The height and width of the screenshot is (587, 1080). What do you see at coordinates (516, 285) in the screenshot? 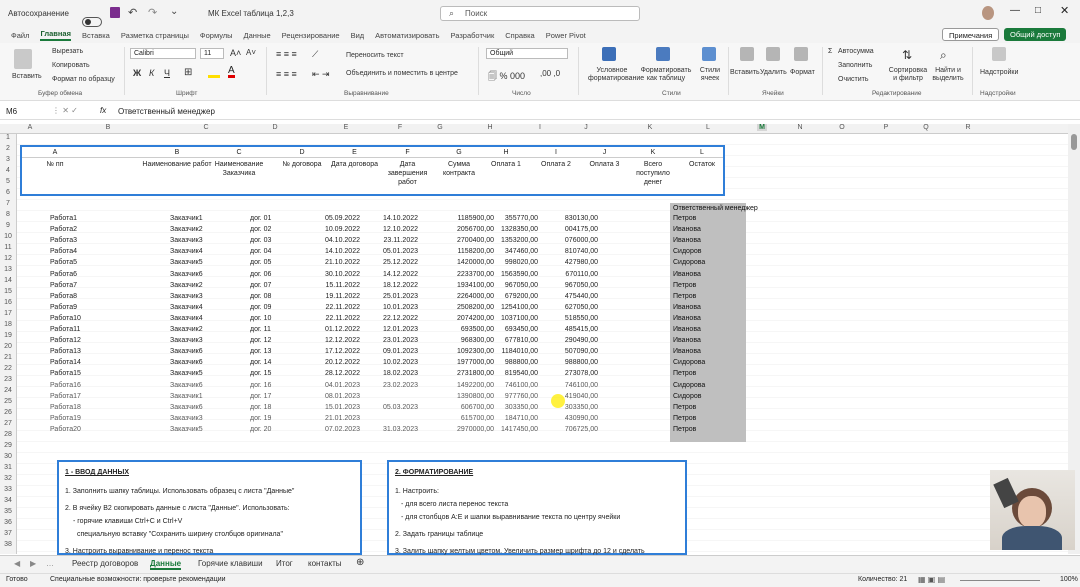
I see `table-cell: 967050,00` at bounding box center [516, 285].